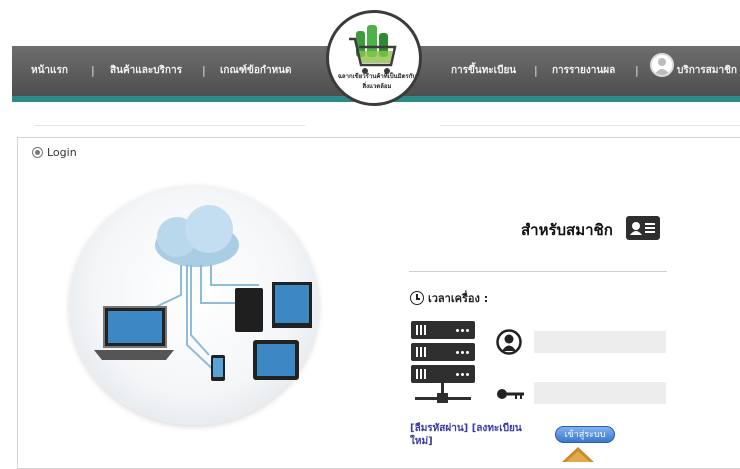  What do you see at coordinates (203, 293) in the screenshot?
I see `cloud-network-icon` at bounding box center [203, 293].